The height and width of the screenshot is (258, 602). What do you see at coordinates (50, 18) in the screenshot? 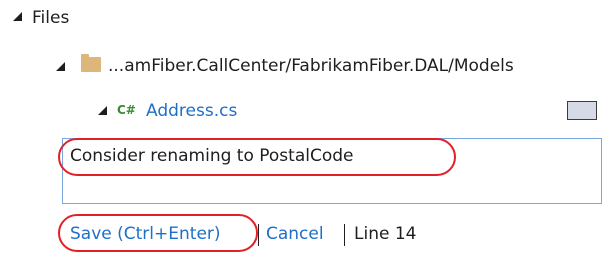
I see `files-node-label: Files` at bounding box center [50, 18].